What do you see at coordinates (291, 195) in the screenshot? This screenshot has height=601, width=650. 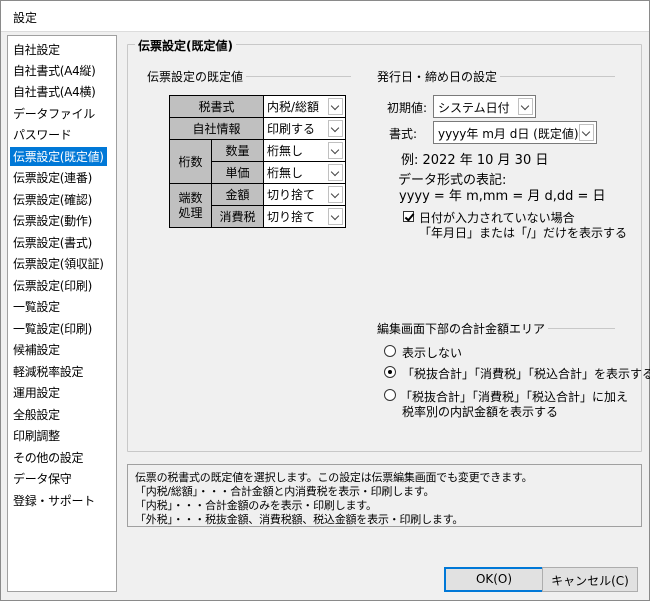 I see `amount-rounding-value: 切り捨て` at bounding box center [291, 195].